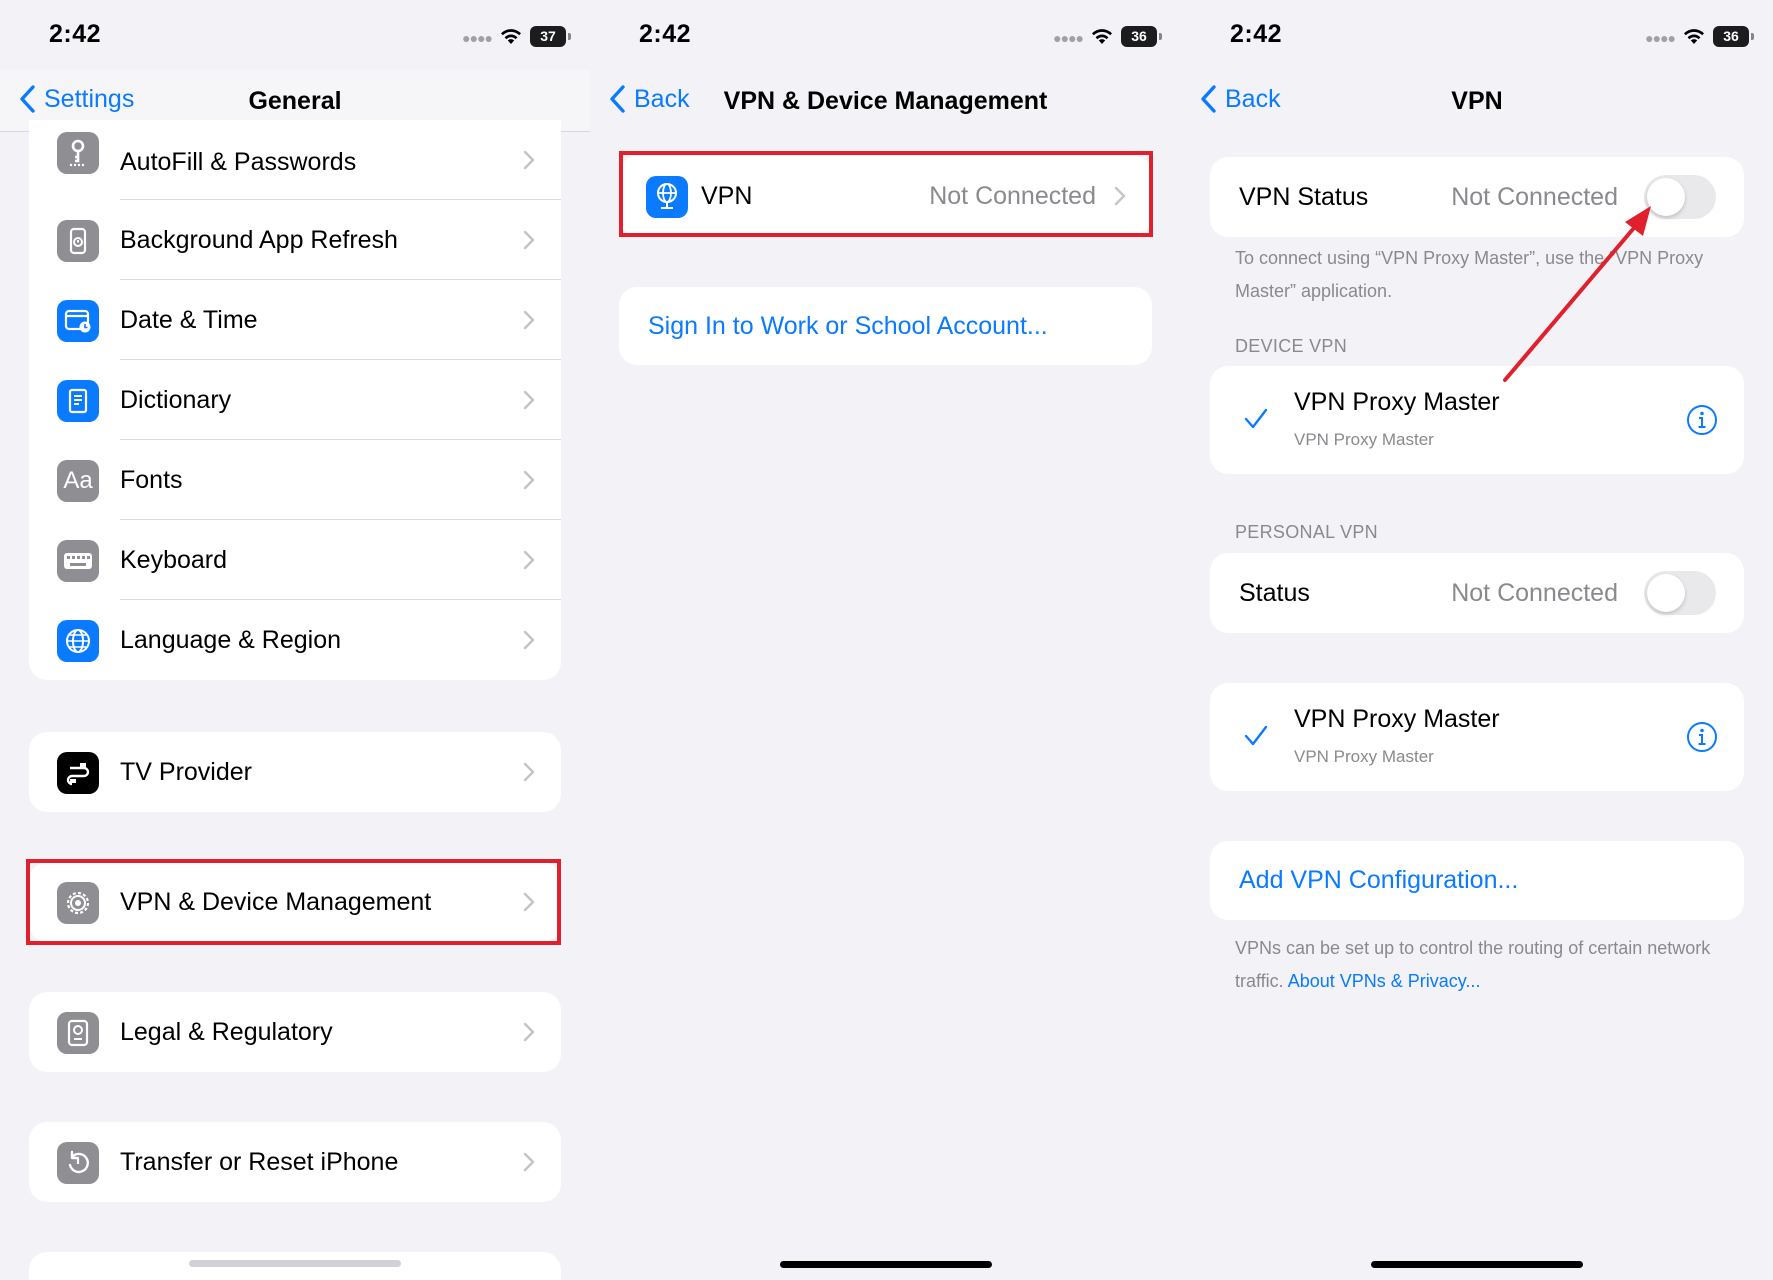 The width and height of the screenshot is (1773, 1280). I want to click on row-label: Transfer or Reset iPhone, so click(259, 1161).